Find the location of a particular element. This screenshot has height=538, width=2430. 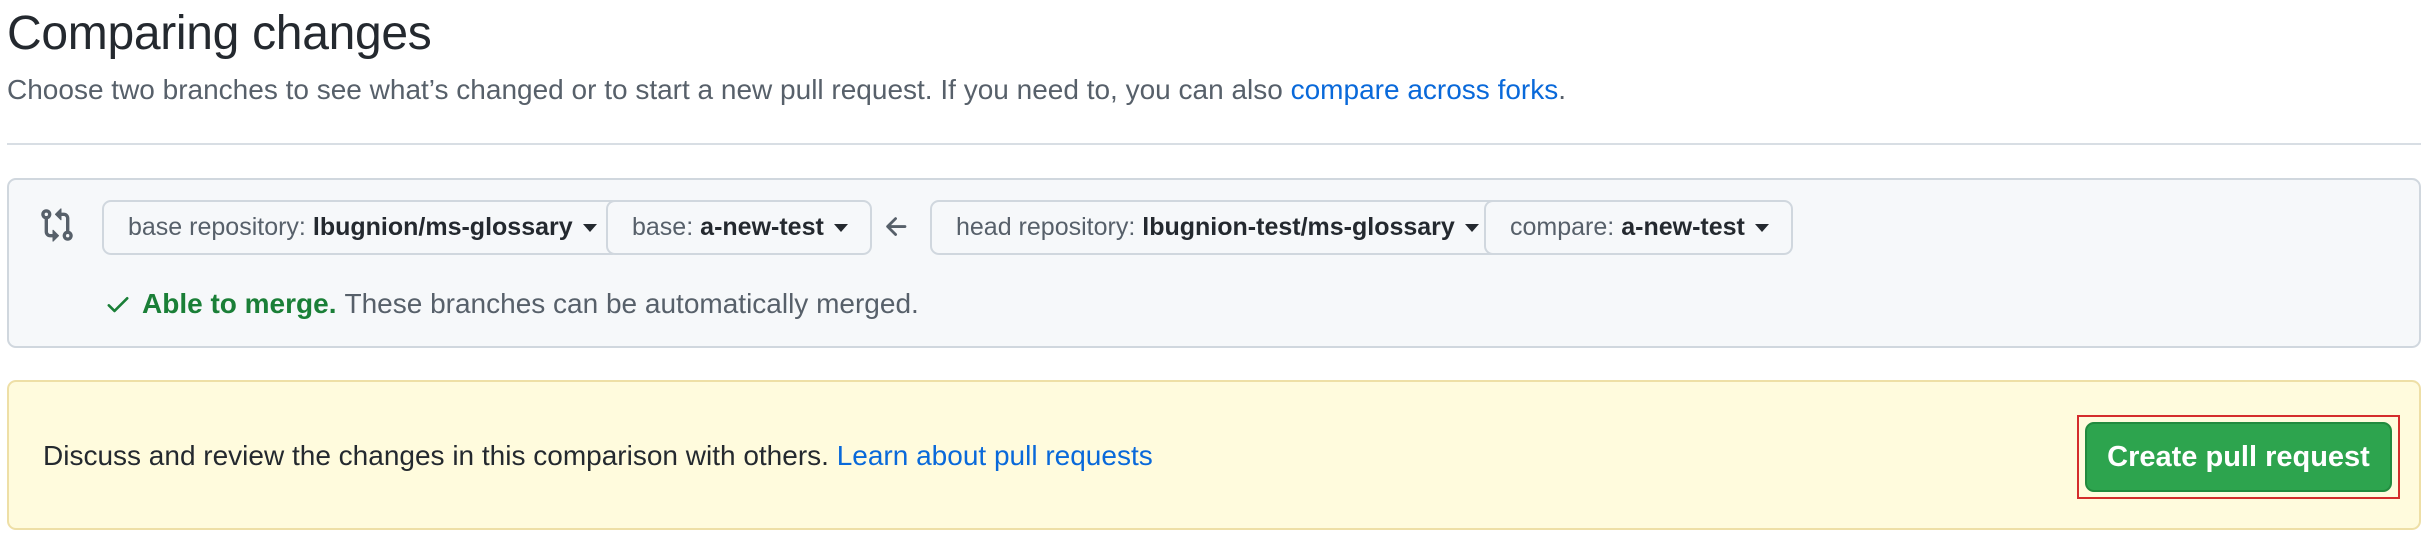

base-branch-label: base: is located at coordinates (663, 227).